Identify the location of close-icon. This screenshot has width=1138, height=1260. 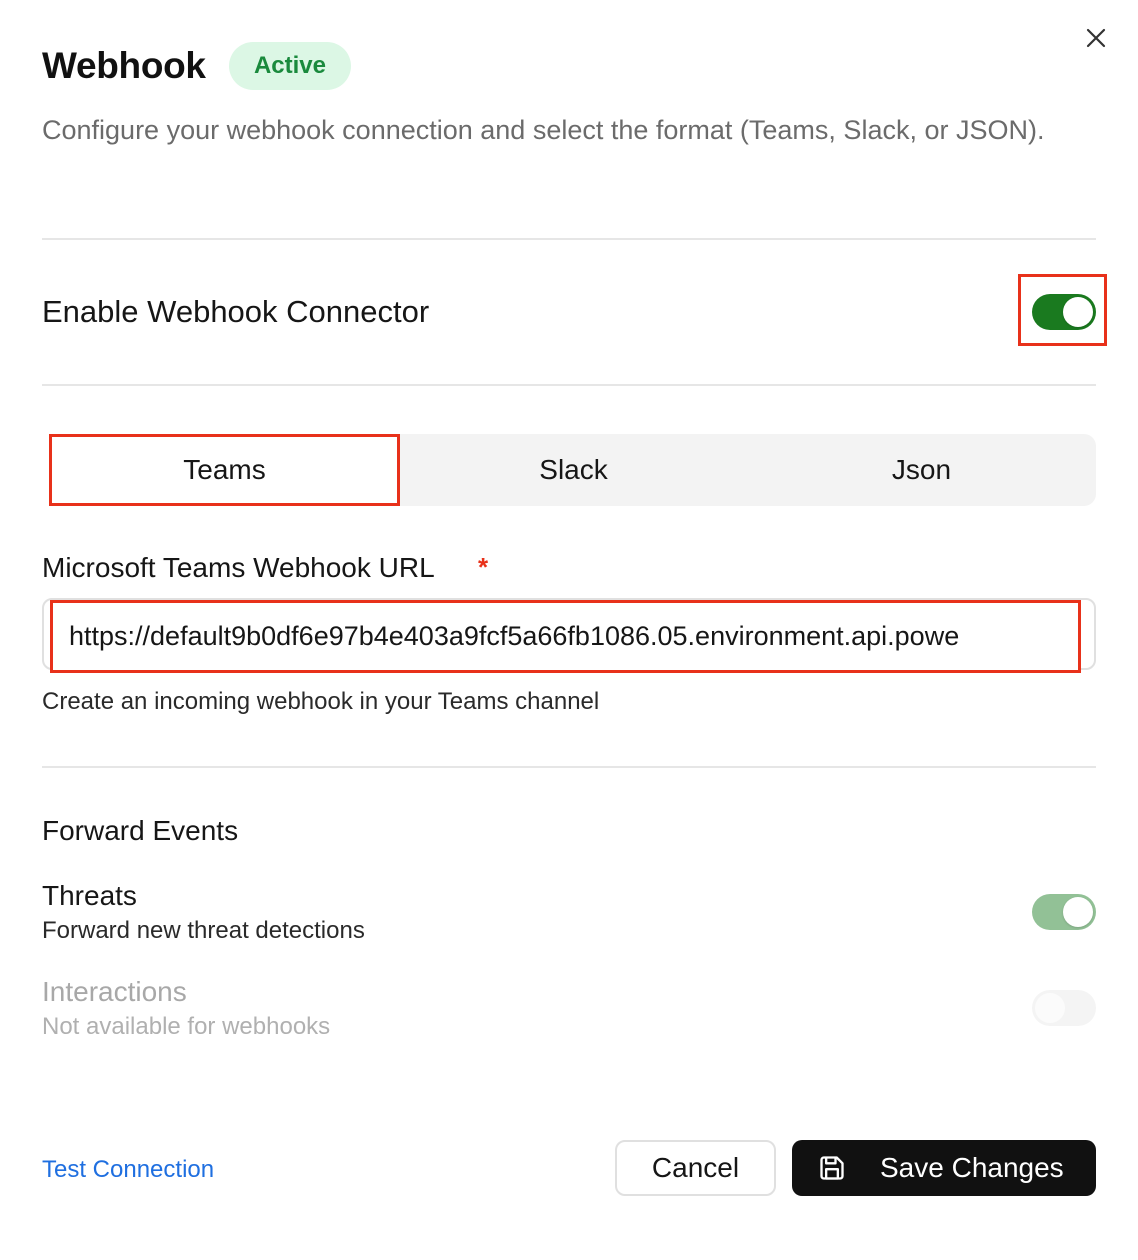
(1096, 38).